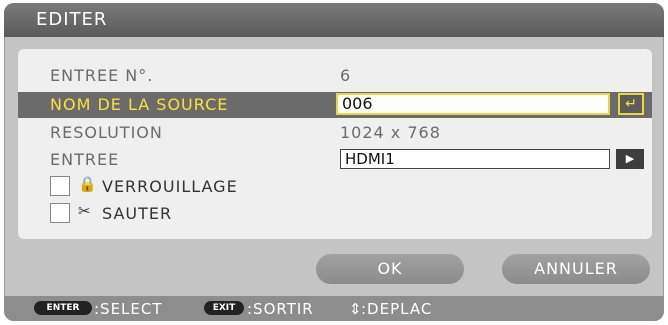 The image size is (668, 325). Describe the element at coordinates (346, 75) in the screenshot. I see `entry-number-value: 6` at that location.